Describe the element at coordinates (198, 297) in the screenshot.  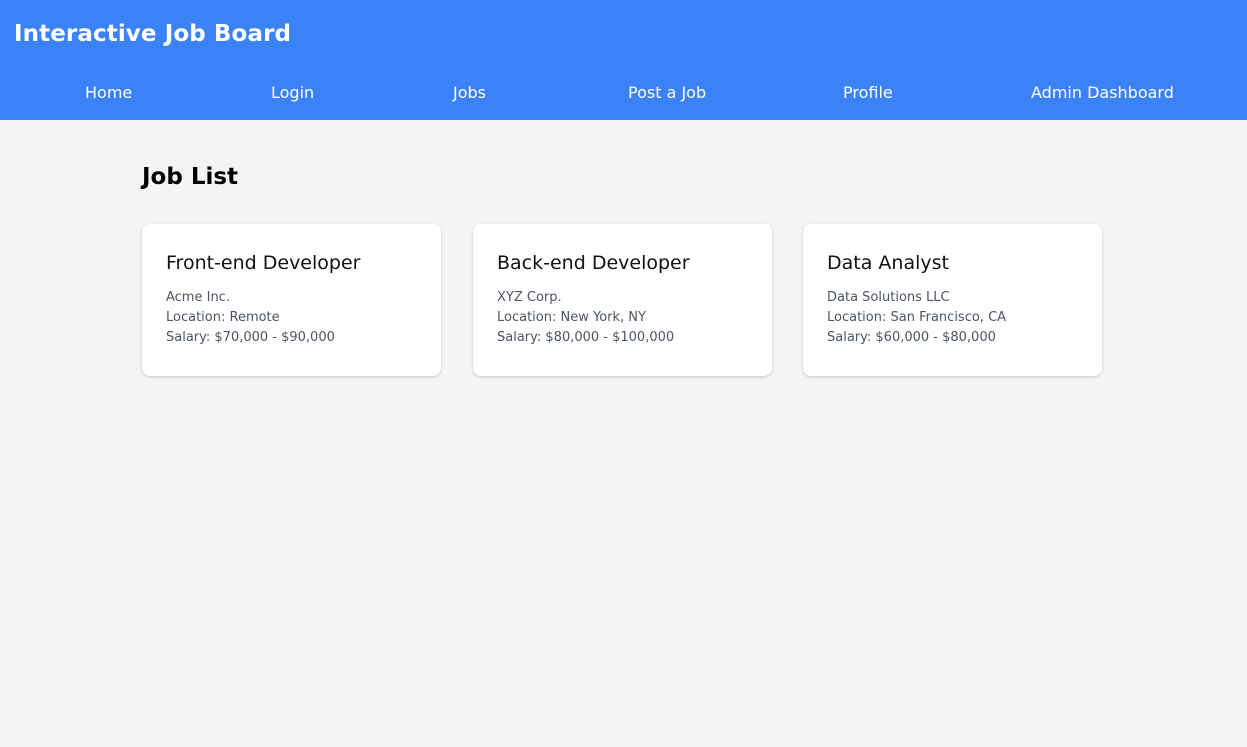
I see `job-company: Acme Inc.` at that location.